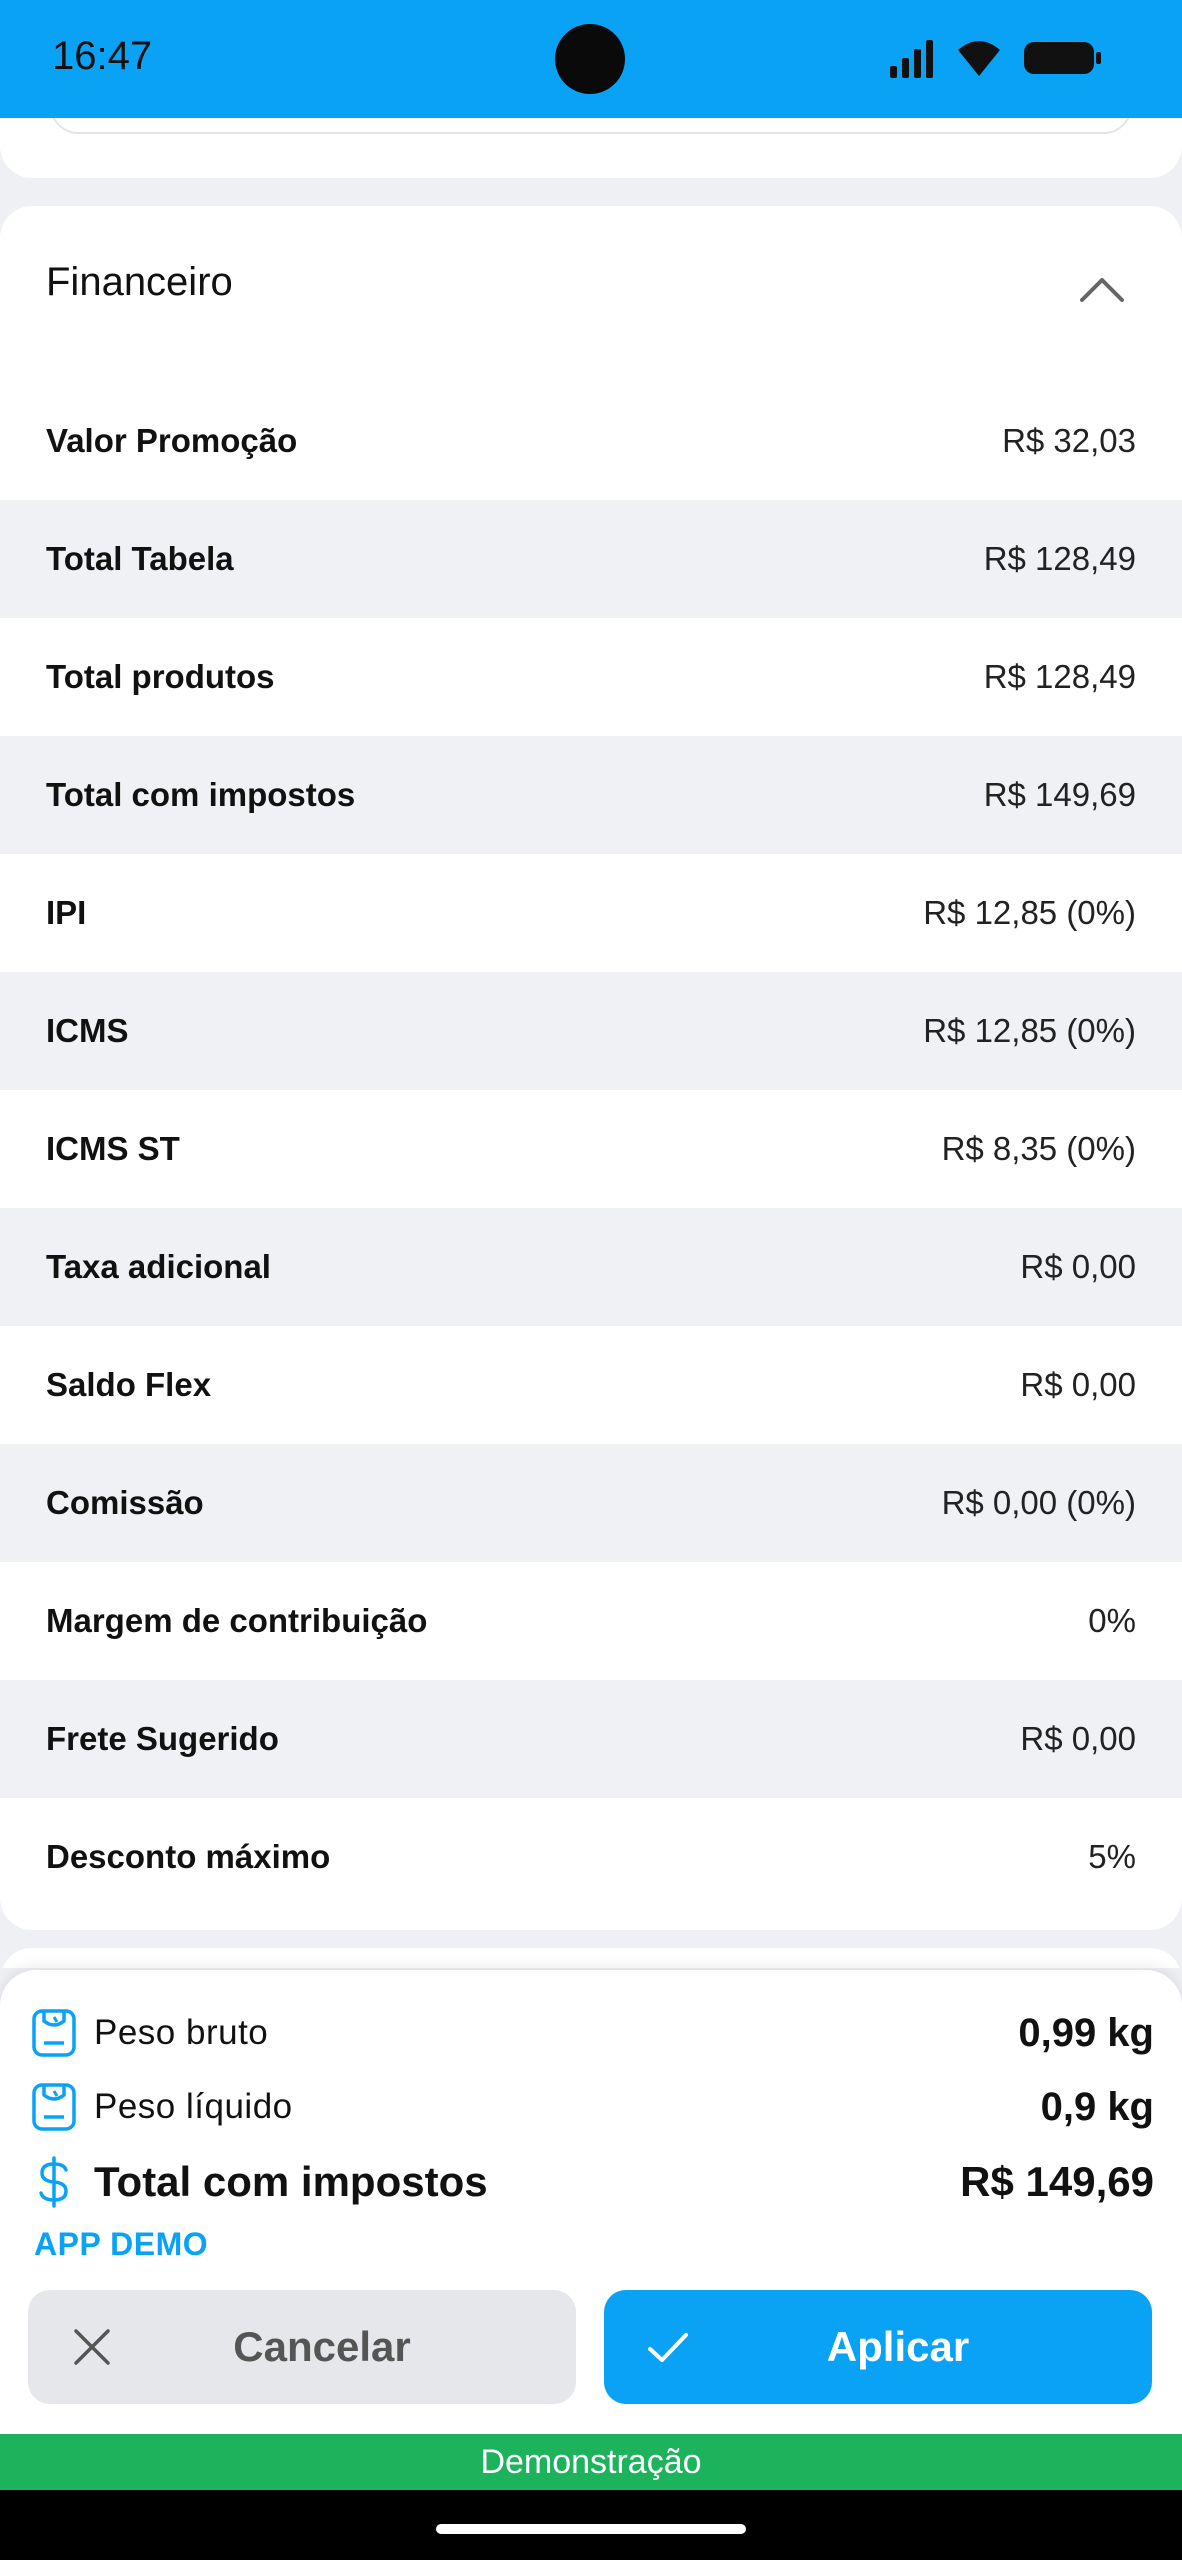  What do you see at coordinates (291, 2181) in the screenshot?
I see `total-label: Total com impostos` at bounding box center [291, 2181].